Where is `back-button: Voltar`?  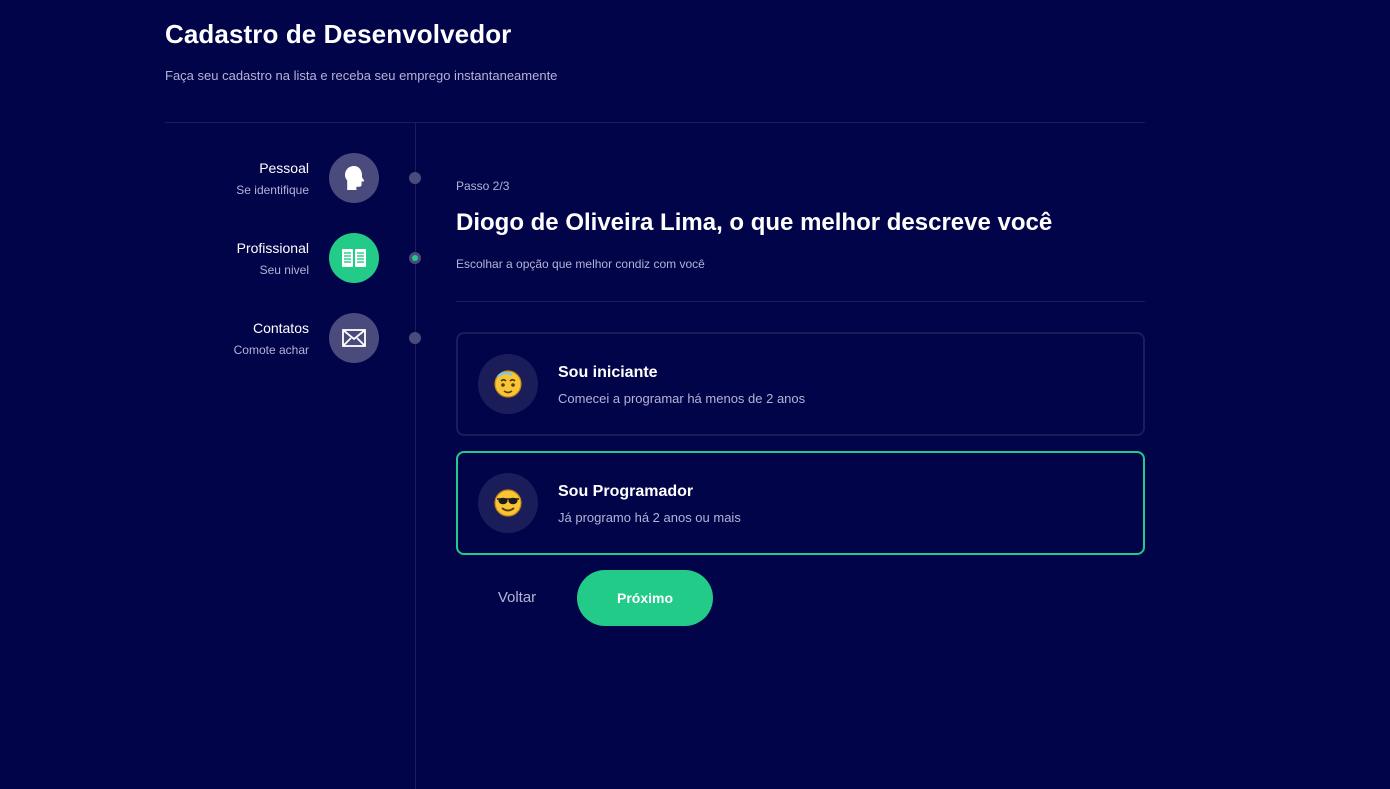
back-button: Voltar is located at coordinates (517, 597).